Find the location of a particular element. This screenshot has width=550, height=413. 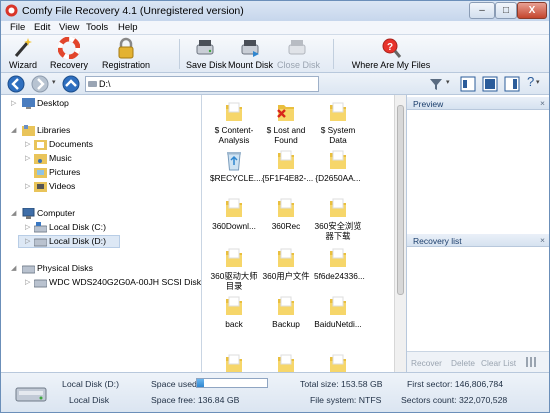

registration-button: Registration is located at coordinates (126, 54).